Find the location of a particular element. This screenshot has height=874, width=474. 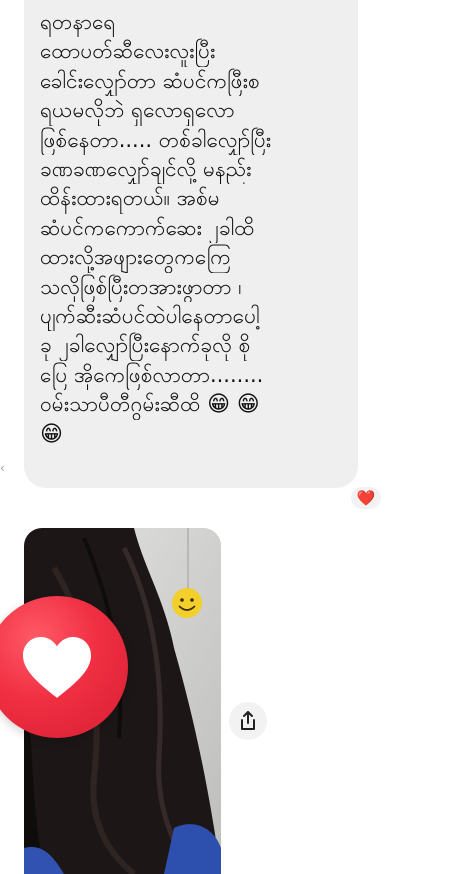

heart-icon: ❤️ is located at coordinates (366, 498).